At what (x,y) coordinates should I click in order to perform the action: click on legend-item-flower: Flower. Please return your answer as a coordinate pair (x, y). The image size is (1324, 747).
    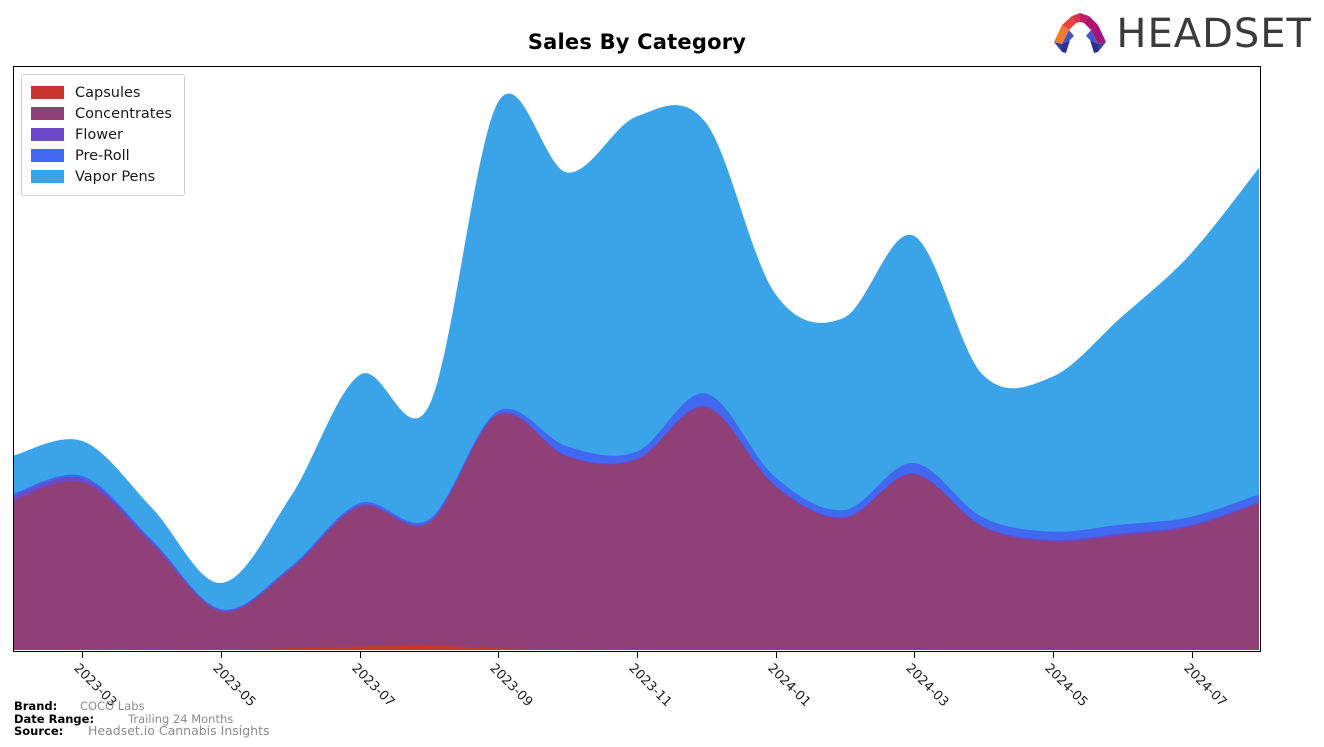
    Looking at the image, I should click on (101, 134).